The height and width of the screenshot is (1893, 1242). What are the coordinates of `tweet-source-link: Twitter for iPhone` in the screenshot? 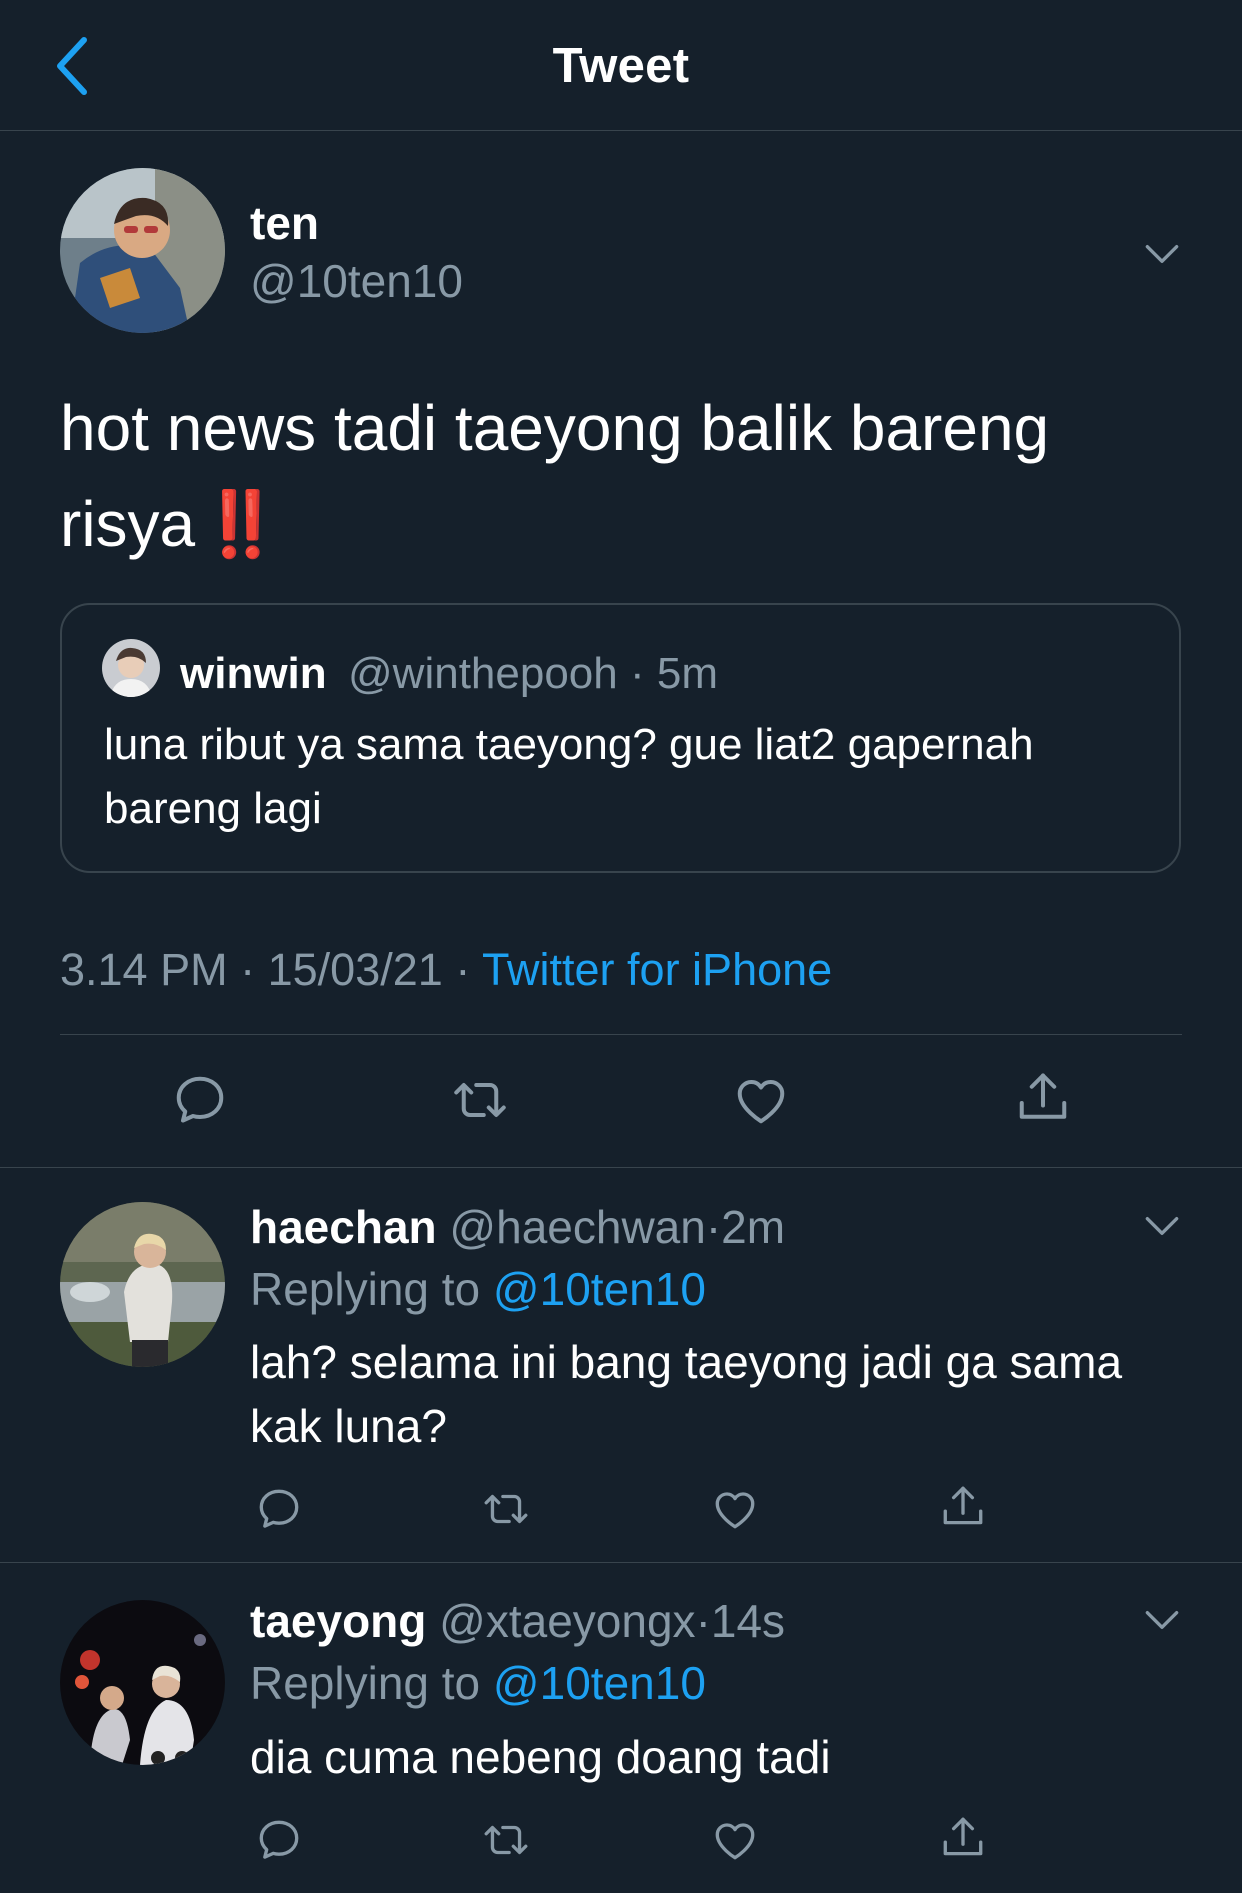 It's located at (657, 969).